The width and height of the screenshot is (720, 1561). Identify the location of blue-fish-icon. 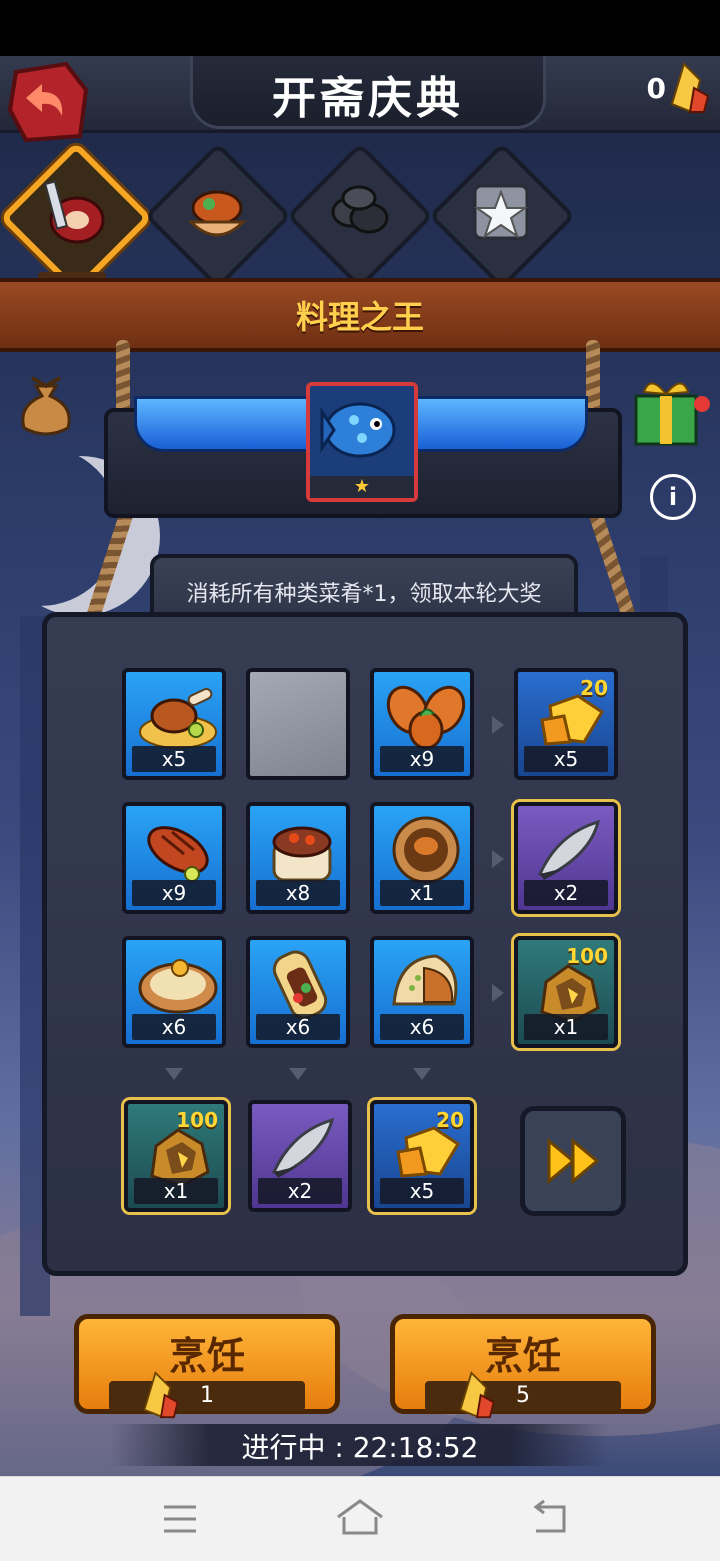
(358, 430).